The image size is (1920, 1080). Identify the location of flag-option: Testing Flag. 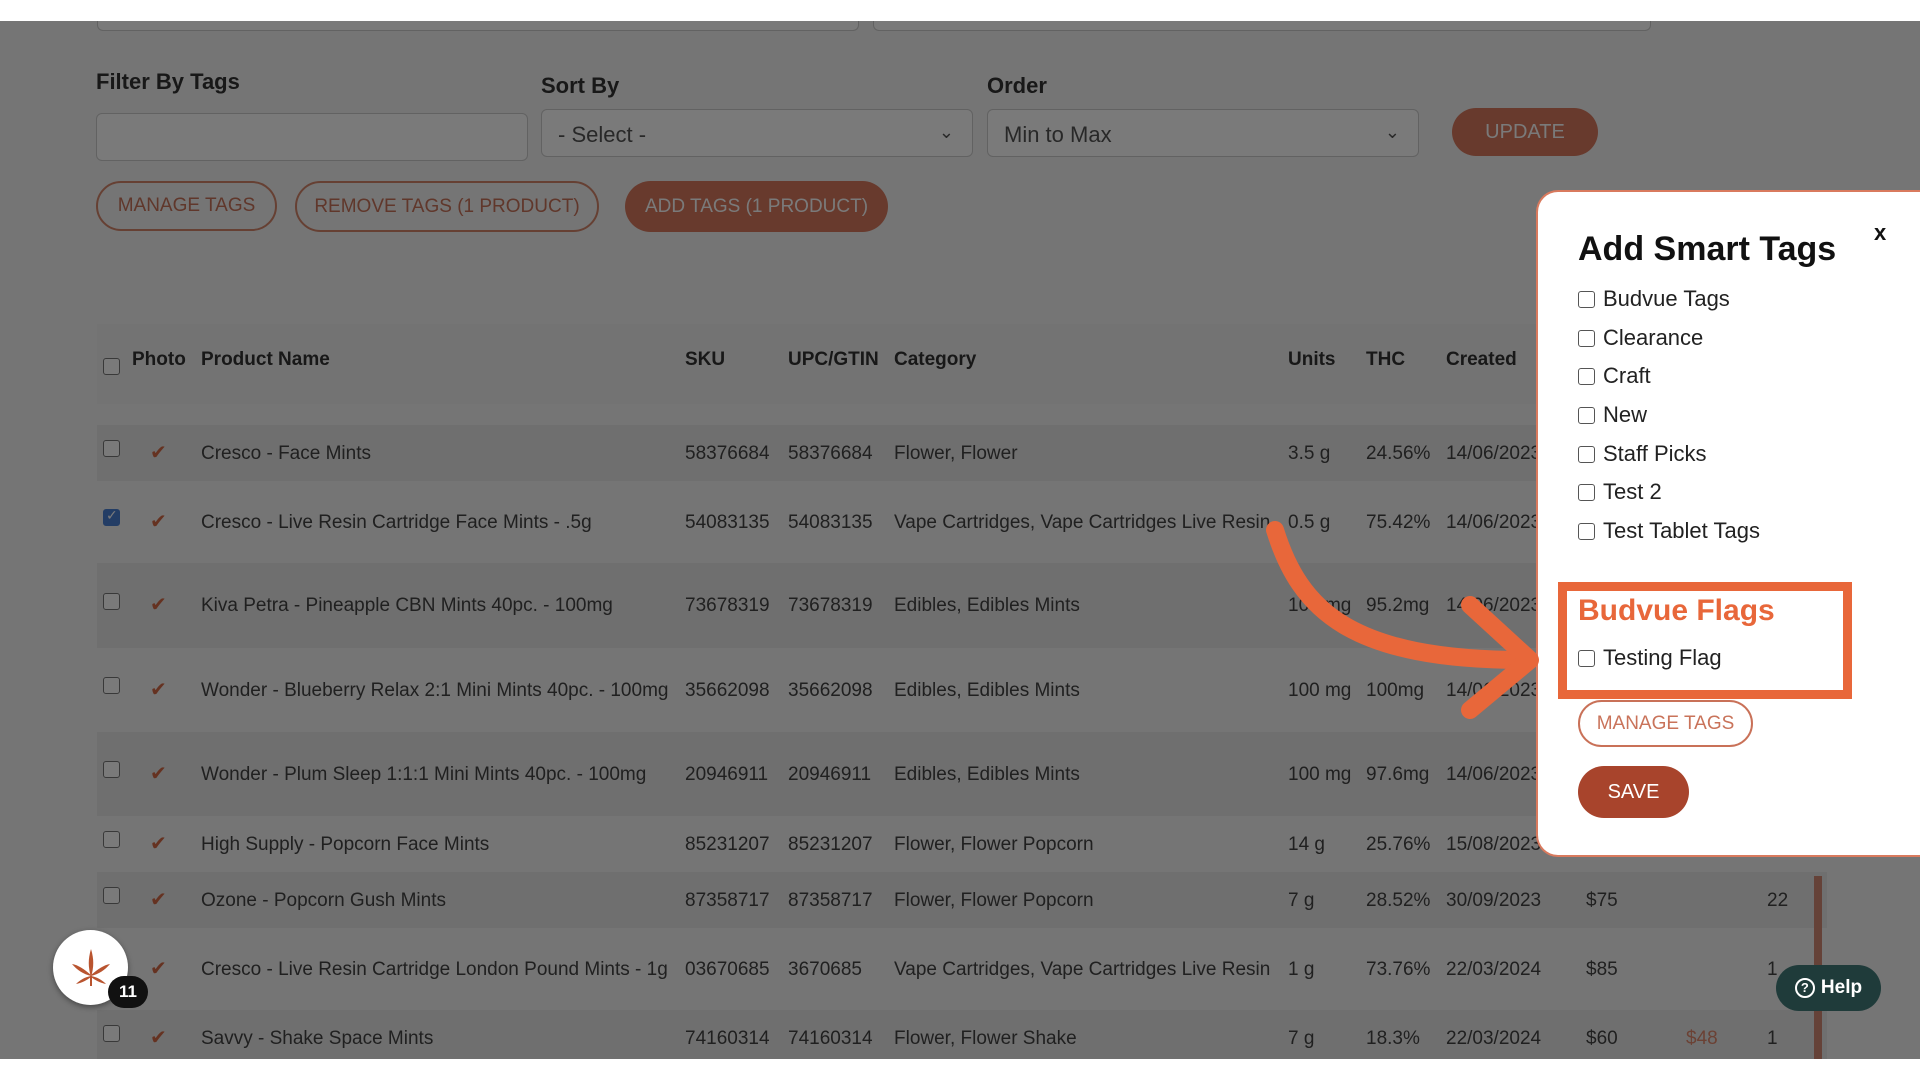
(1650, 658).